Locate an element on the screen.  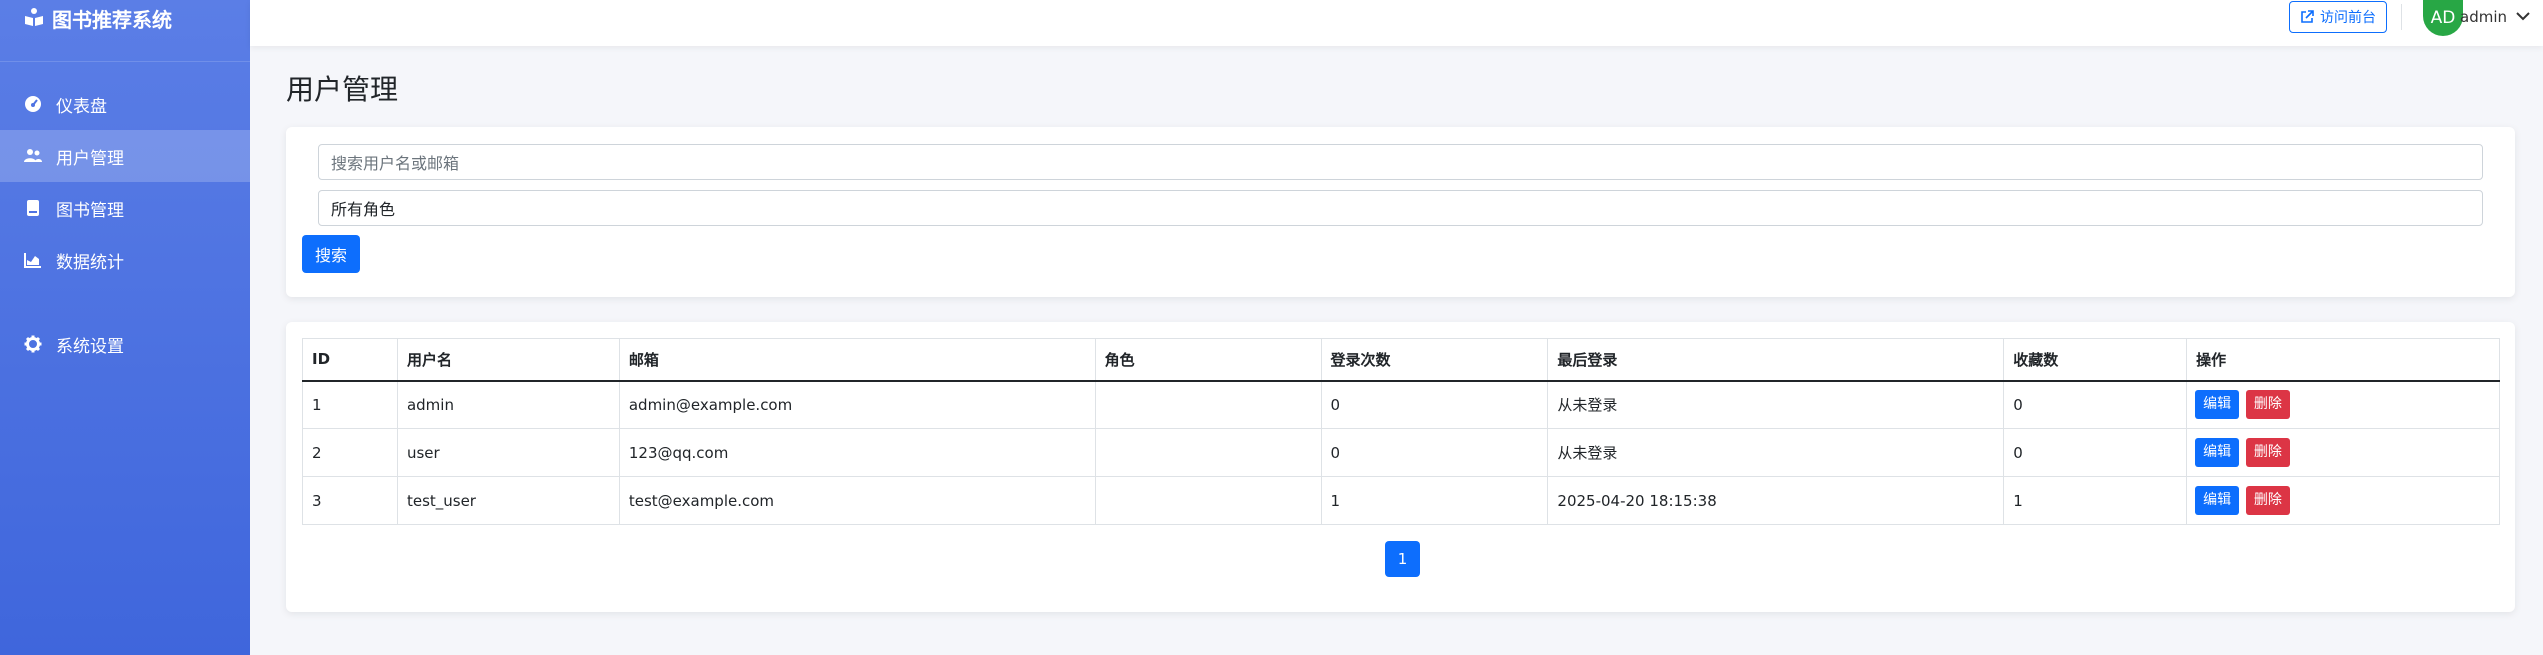
sidebar-item-settings: 系统设置 is located at coordinates (125, 344).